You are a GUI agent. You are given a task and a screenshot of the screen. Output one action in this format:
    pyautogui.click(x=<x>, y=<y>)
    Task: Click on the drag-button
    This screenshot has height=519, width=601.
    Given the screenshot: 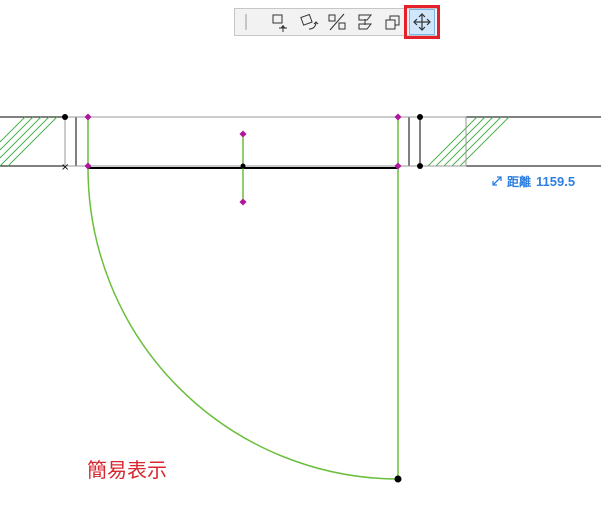 What is the action you would take?
    pyautogui.click(x=281, y=22)
    